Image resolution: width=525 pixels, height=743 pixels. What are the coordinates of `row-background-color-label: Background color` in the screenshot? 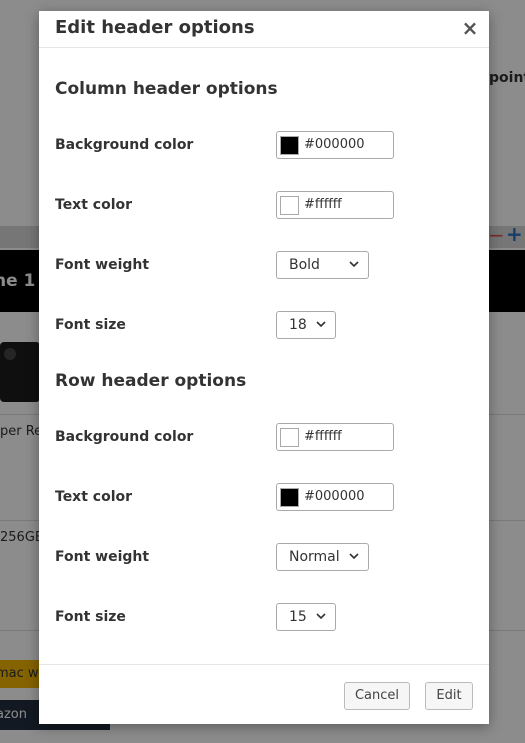 It's located at (124, 437).